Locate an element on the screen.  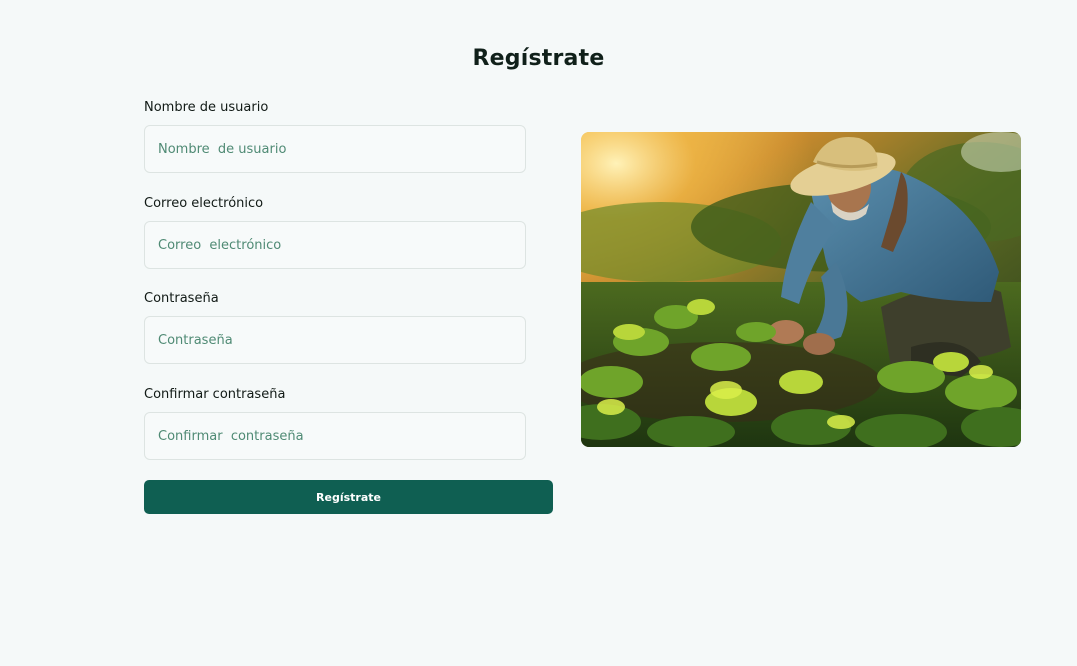
confirm-password-input is located at coordinates (335, 436).